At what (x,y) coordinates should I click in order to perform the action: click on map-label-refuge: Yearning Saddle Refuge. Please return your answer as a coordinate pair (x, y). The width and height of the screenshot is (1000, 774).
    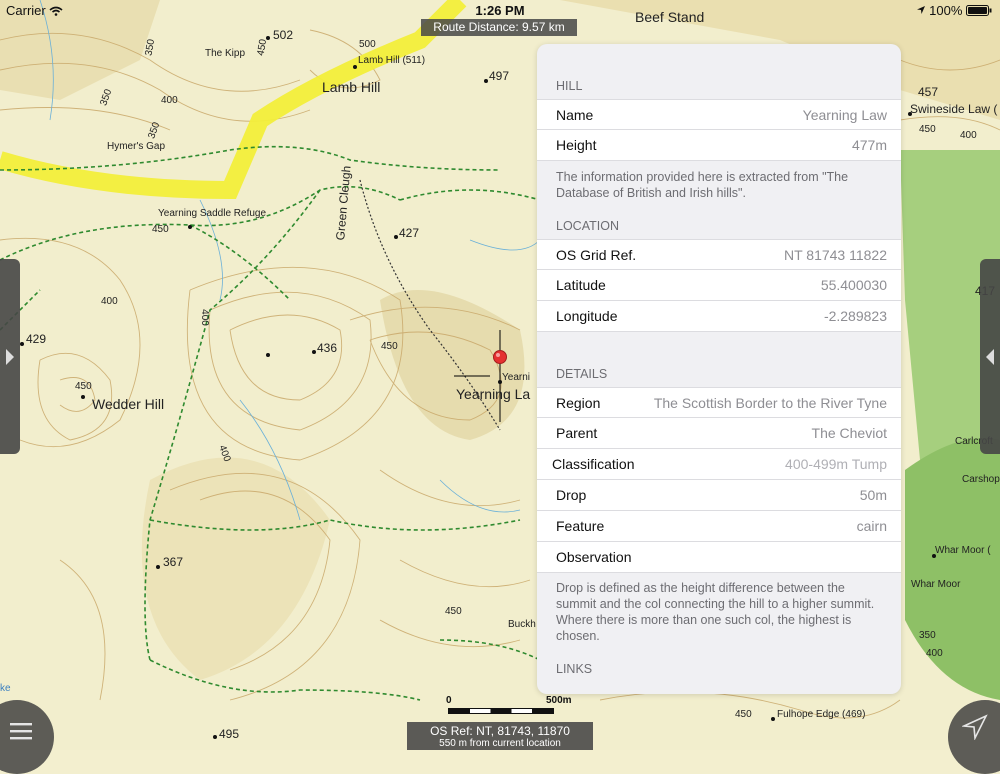
    Looking at the image, I should click on (212, 213).